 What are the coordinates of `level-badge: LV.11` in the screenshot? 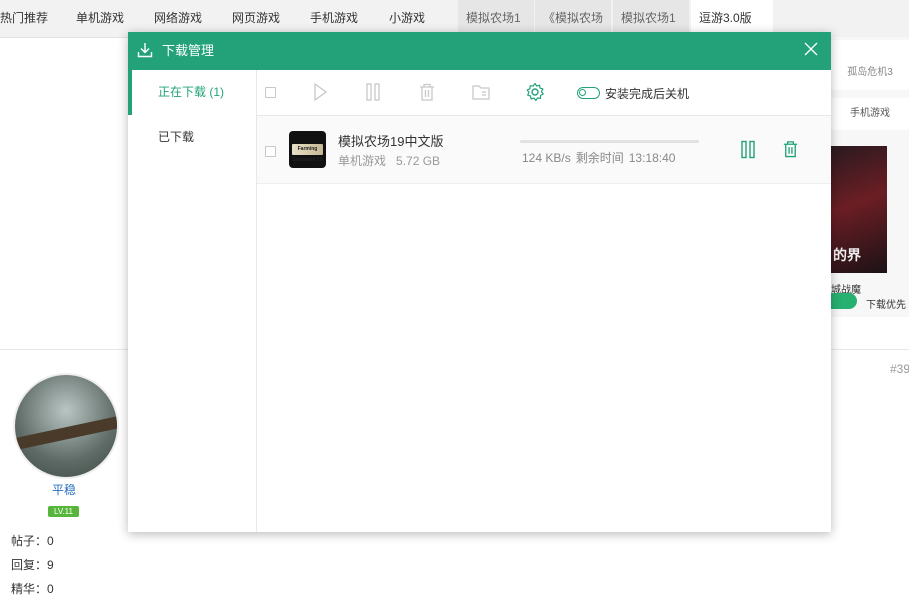 It's located at (63, 511).